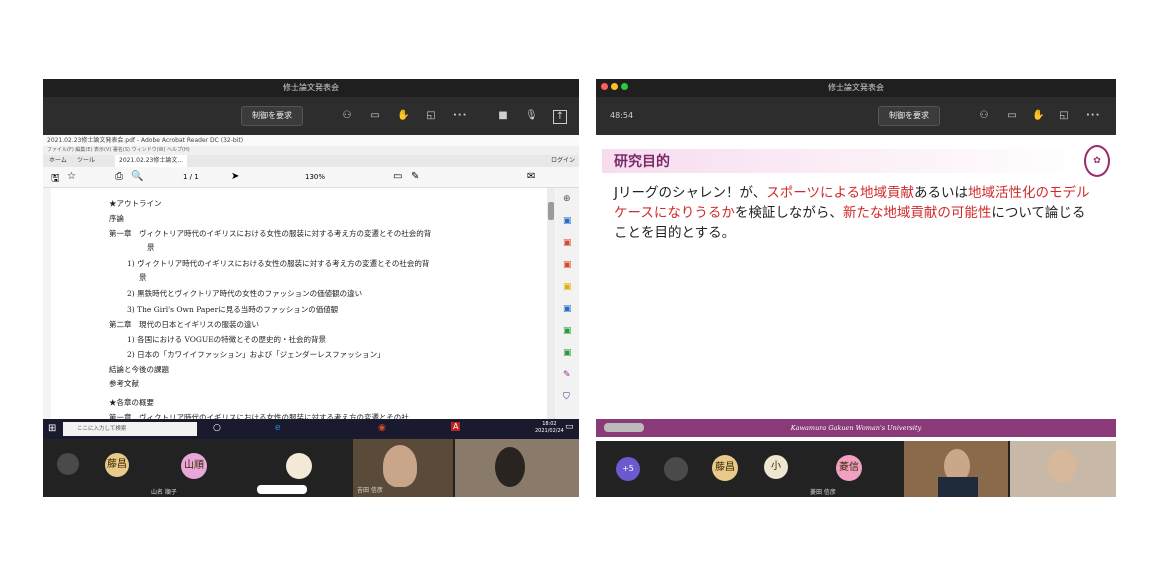 Image resolution: width=1159 pixels, height=585 pixels. Describe the element at coordinates (164, 492) in the screenshot. I see `participant-name: 山名 順子` at that location.